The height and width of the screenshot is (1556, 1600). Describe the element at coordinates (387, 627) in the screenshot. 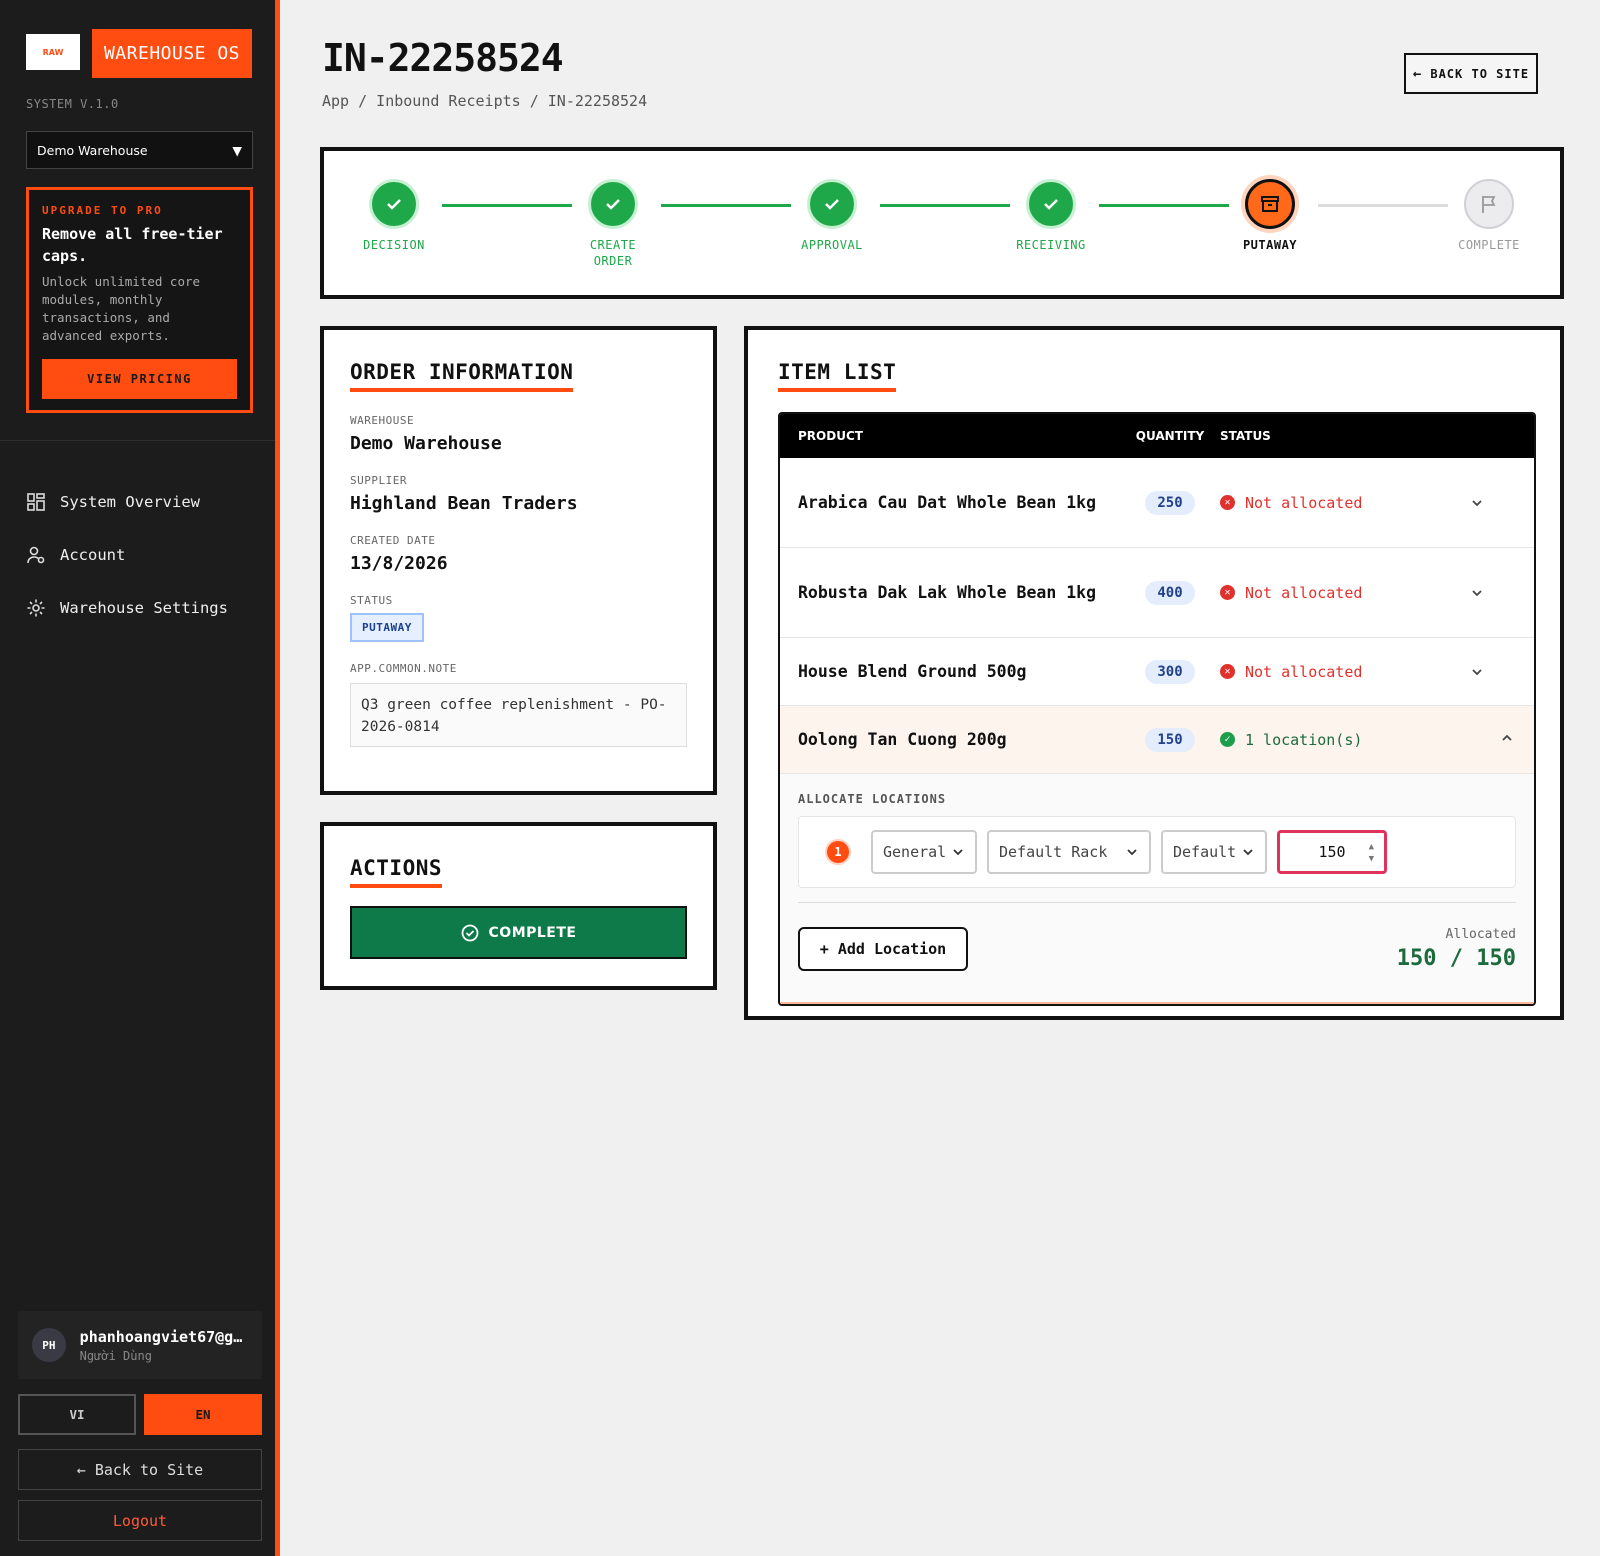

I see `status-badge: PUTAWAY` at that location.